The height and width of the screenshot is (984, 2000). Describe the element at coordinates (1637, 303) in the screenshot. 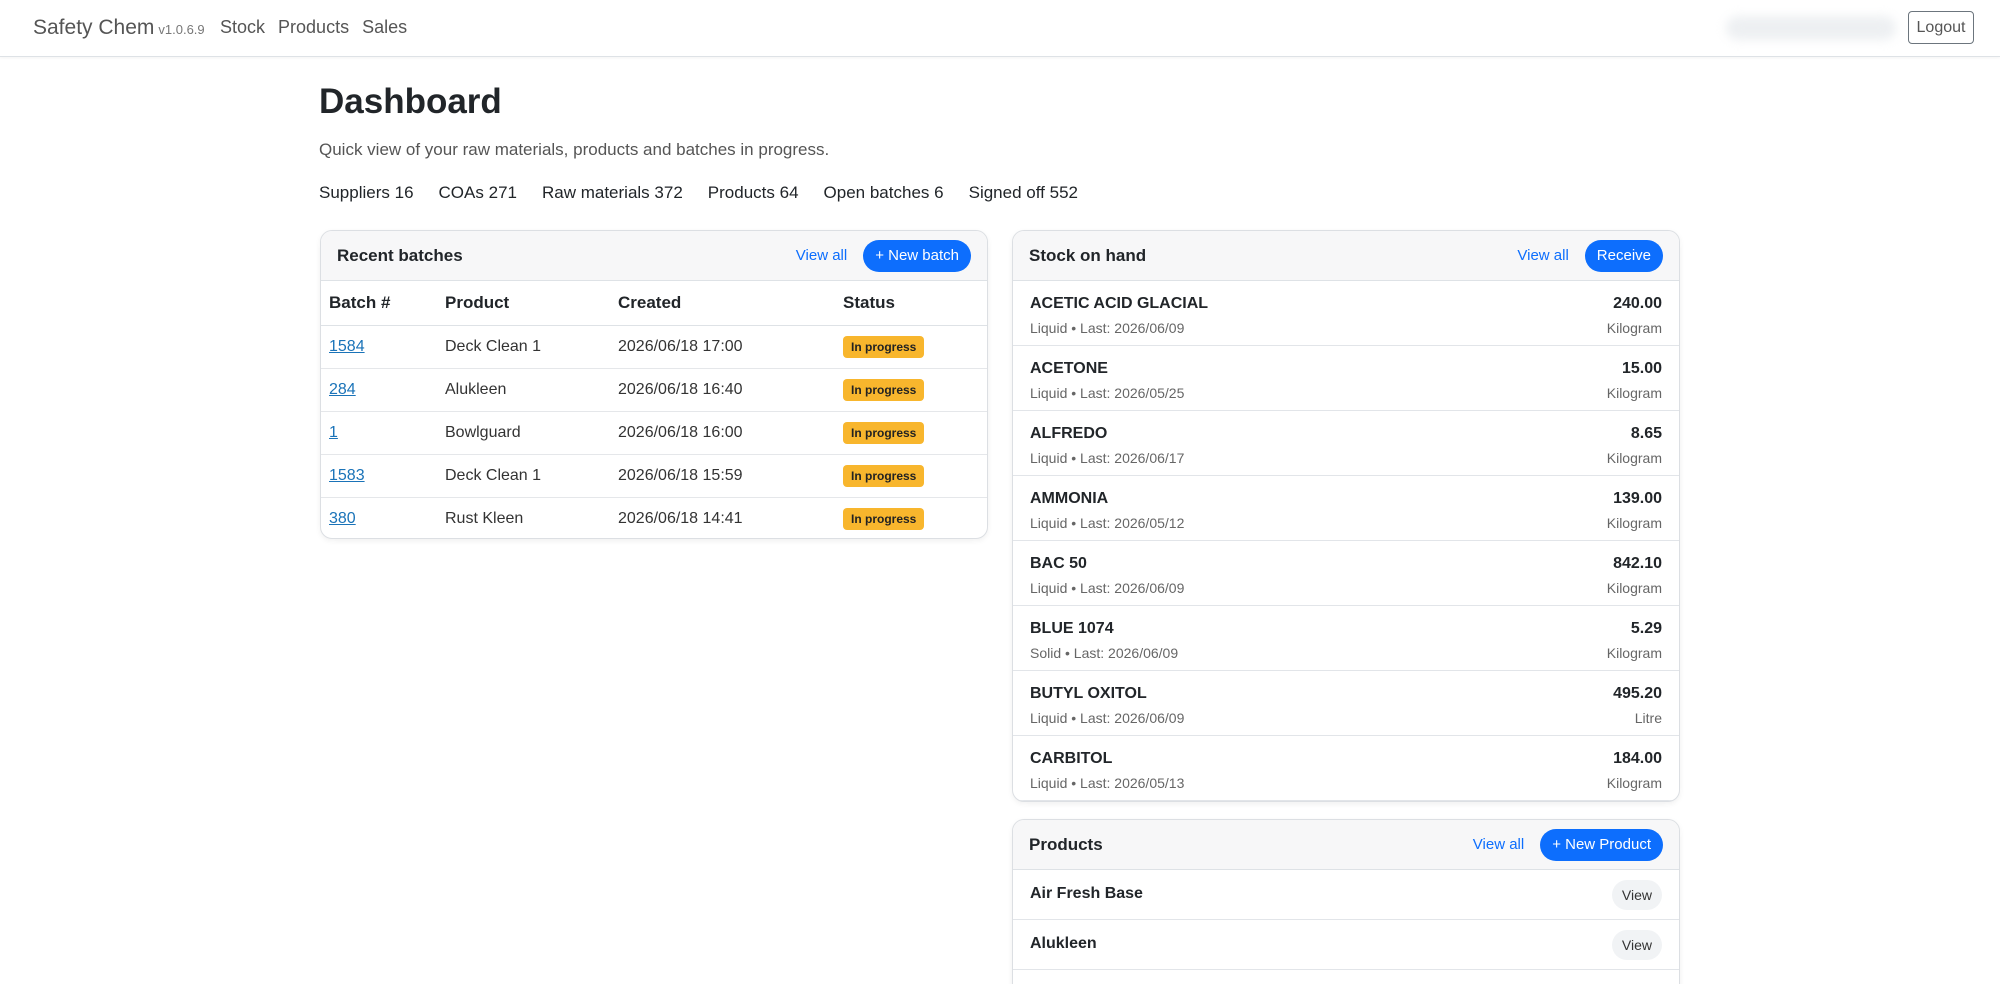

I see `stock-qty: 240.00` at that location.